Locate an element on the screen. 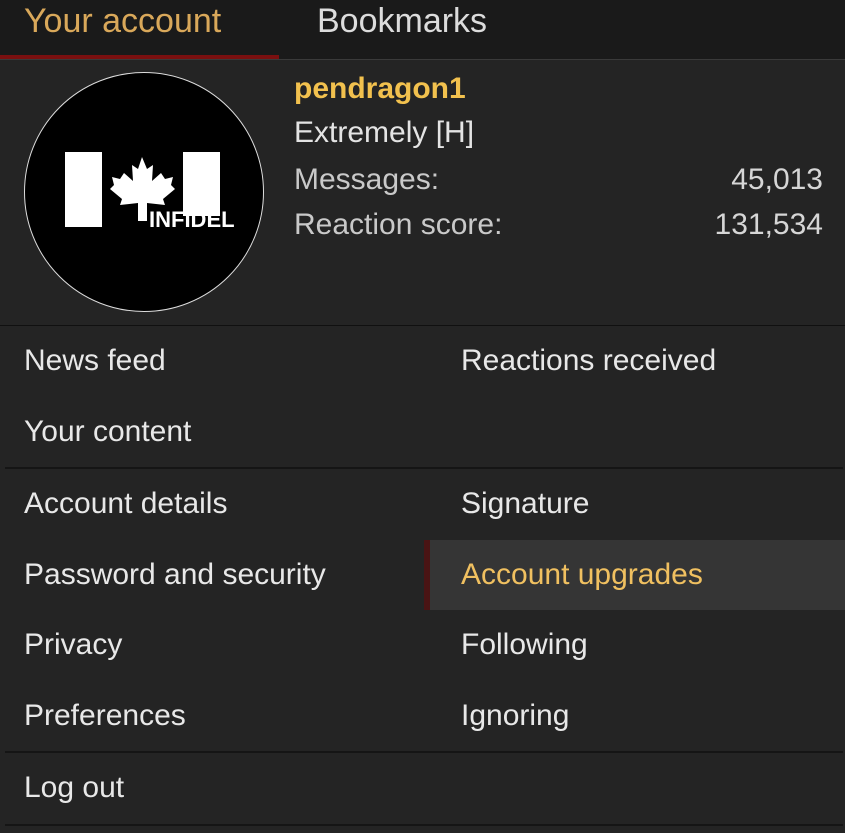  stat-reactions-label: Reaction score: is located at coordinates (398, 224).